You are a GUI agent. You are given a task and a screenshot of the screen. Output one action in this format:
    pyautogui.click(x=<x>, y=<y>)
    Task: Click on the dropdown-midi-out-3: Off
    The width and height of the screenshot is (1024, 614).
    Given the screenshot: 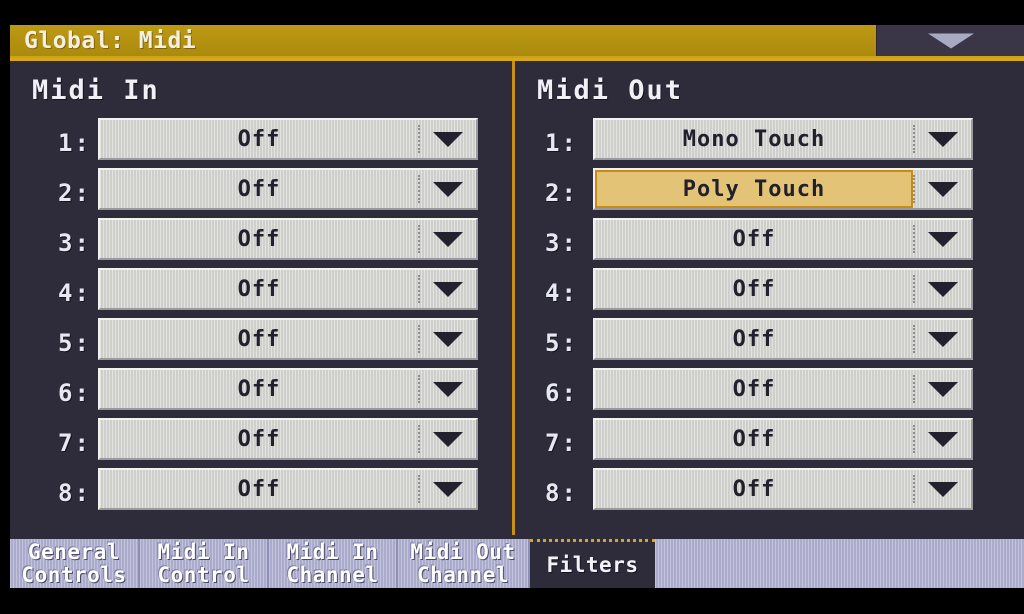 What is the action you would take?
    pyautogui.click(x=783, y=239)
    